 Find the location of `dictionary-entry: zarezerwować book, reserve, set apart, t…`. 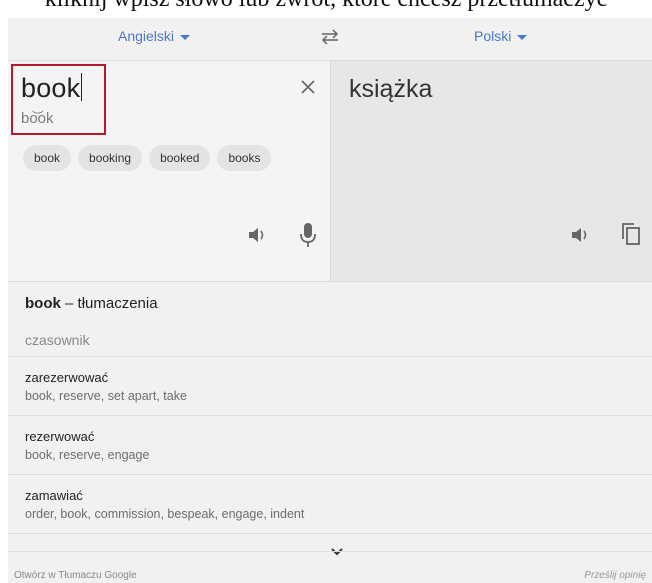

dictionary-entry: zarezerwować book, reserve, set apart, t… is located at coordinates (330, 385).